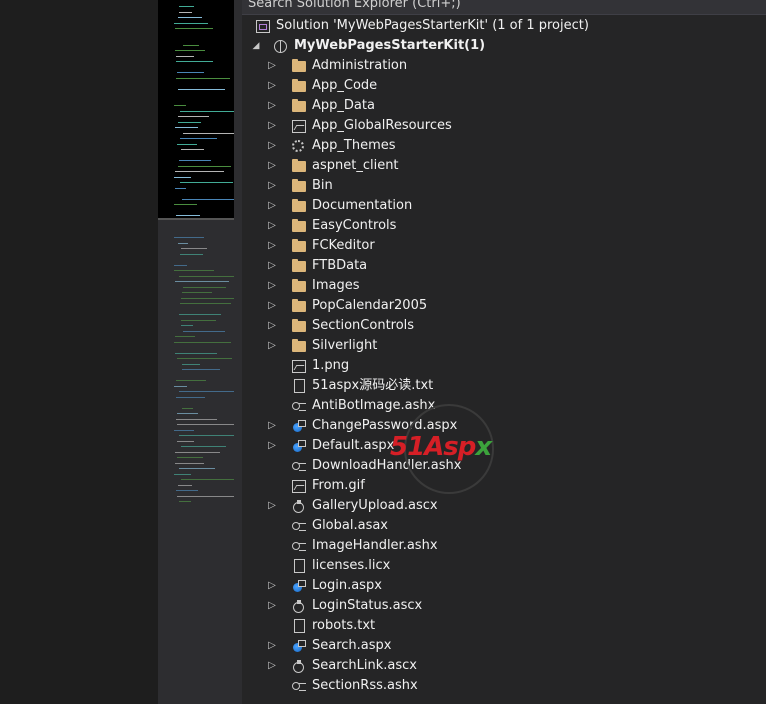  What do you see at coordinates (504, 646) in the screenshot?
I see `tree-item: ▷ Search.aspx` at bounding box center [504, 646].